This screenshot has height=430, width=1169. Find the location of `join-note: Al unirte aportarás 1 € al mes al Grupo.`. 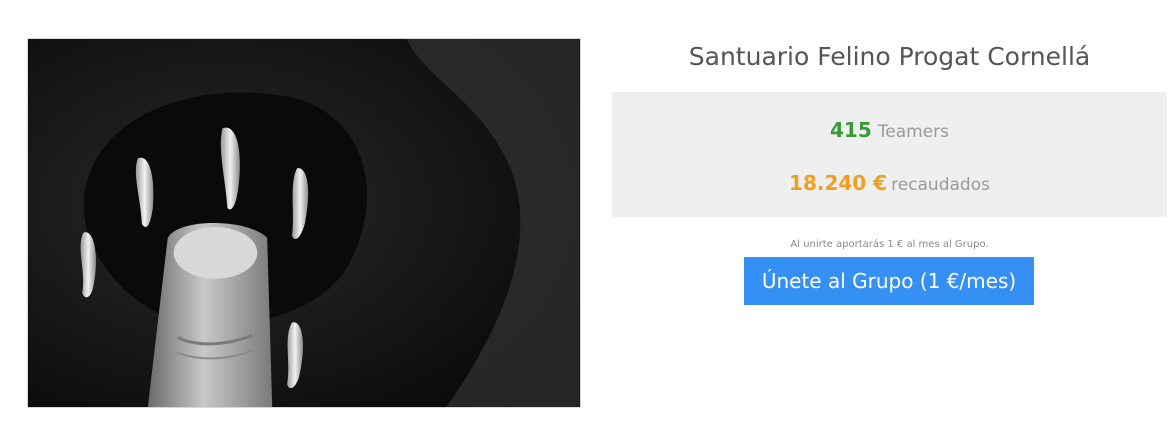

join-note: Al unirte aportarás 1 € al mes al Grupo. is located at coordinates (889, 244).